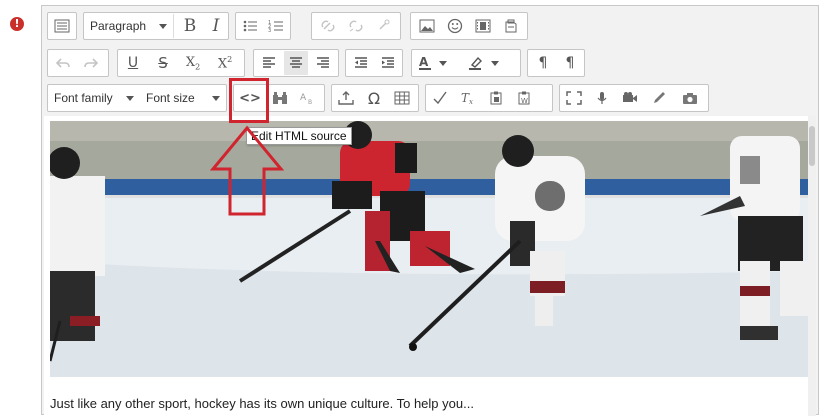  I want to click on bullet-list-button, so click(250, 26).